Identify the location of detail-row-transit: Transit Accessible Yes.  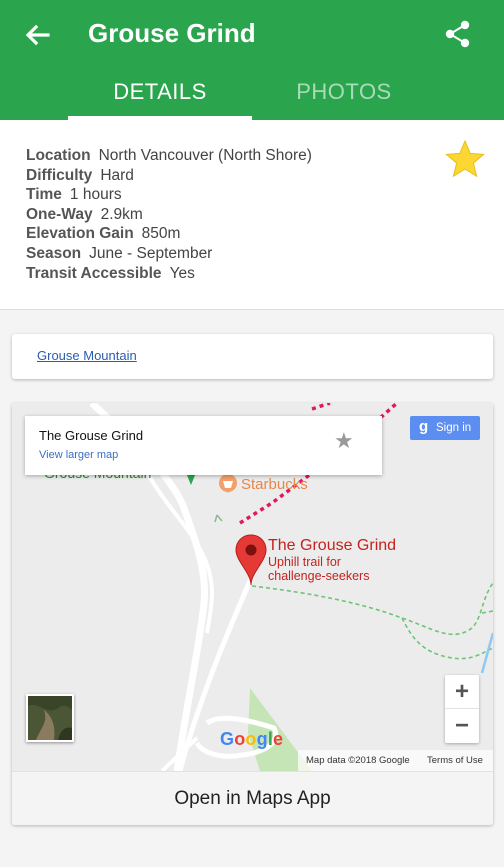
(169, 274).